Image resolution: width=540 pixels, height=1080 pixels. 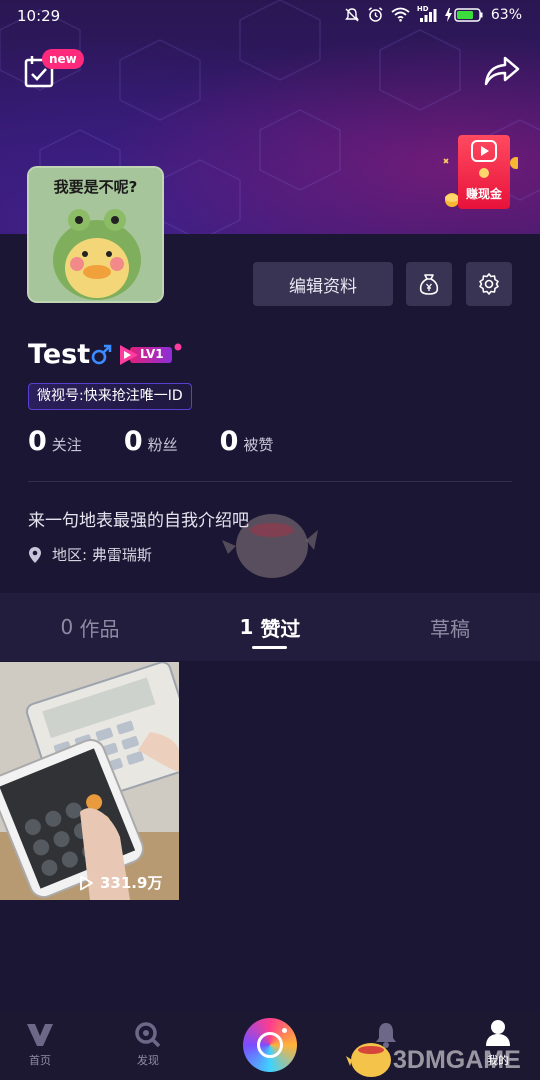 I want to click on status-bar: 10:29 HD 63%, so click(x=270, y=17).